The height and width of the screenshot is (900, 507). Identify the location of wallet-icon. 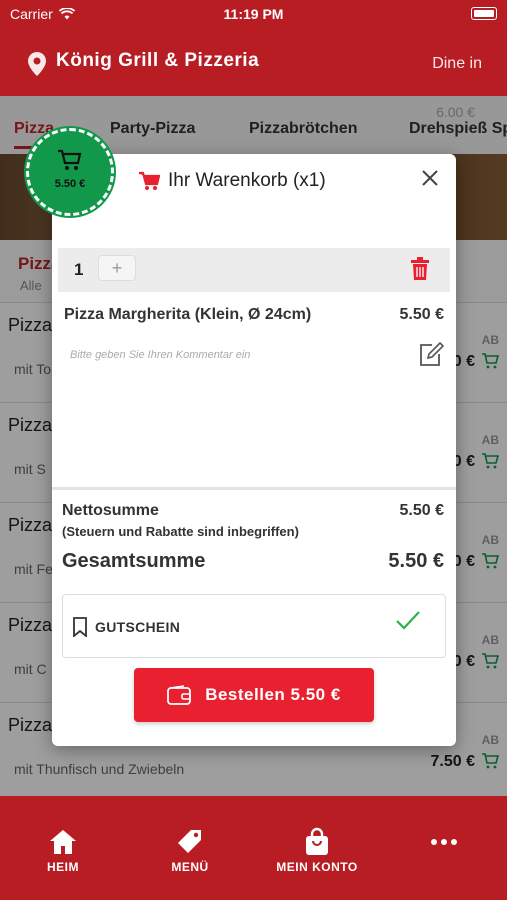
(179, 695).